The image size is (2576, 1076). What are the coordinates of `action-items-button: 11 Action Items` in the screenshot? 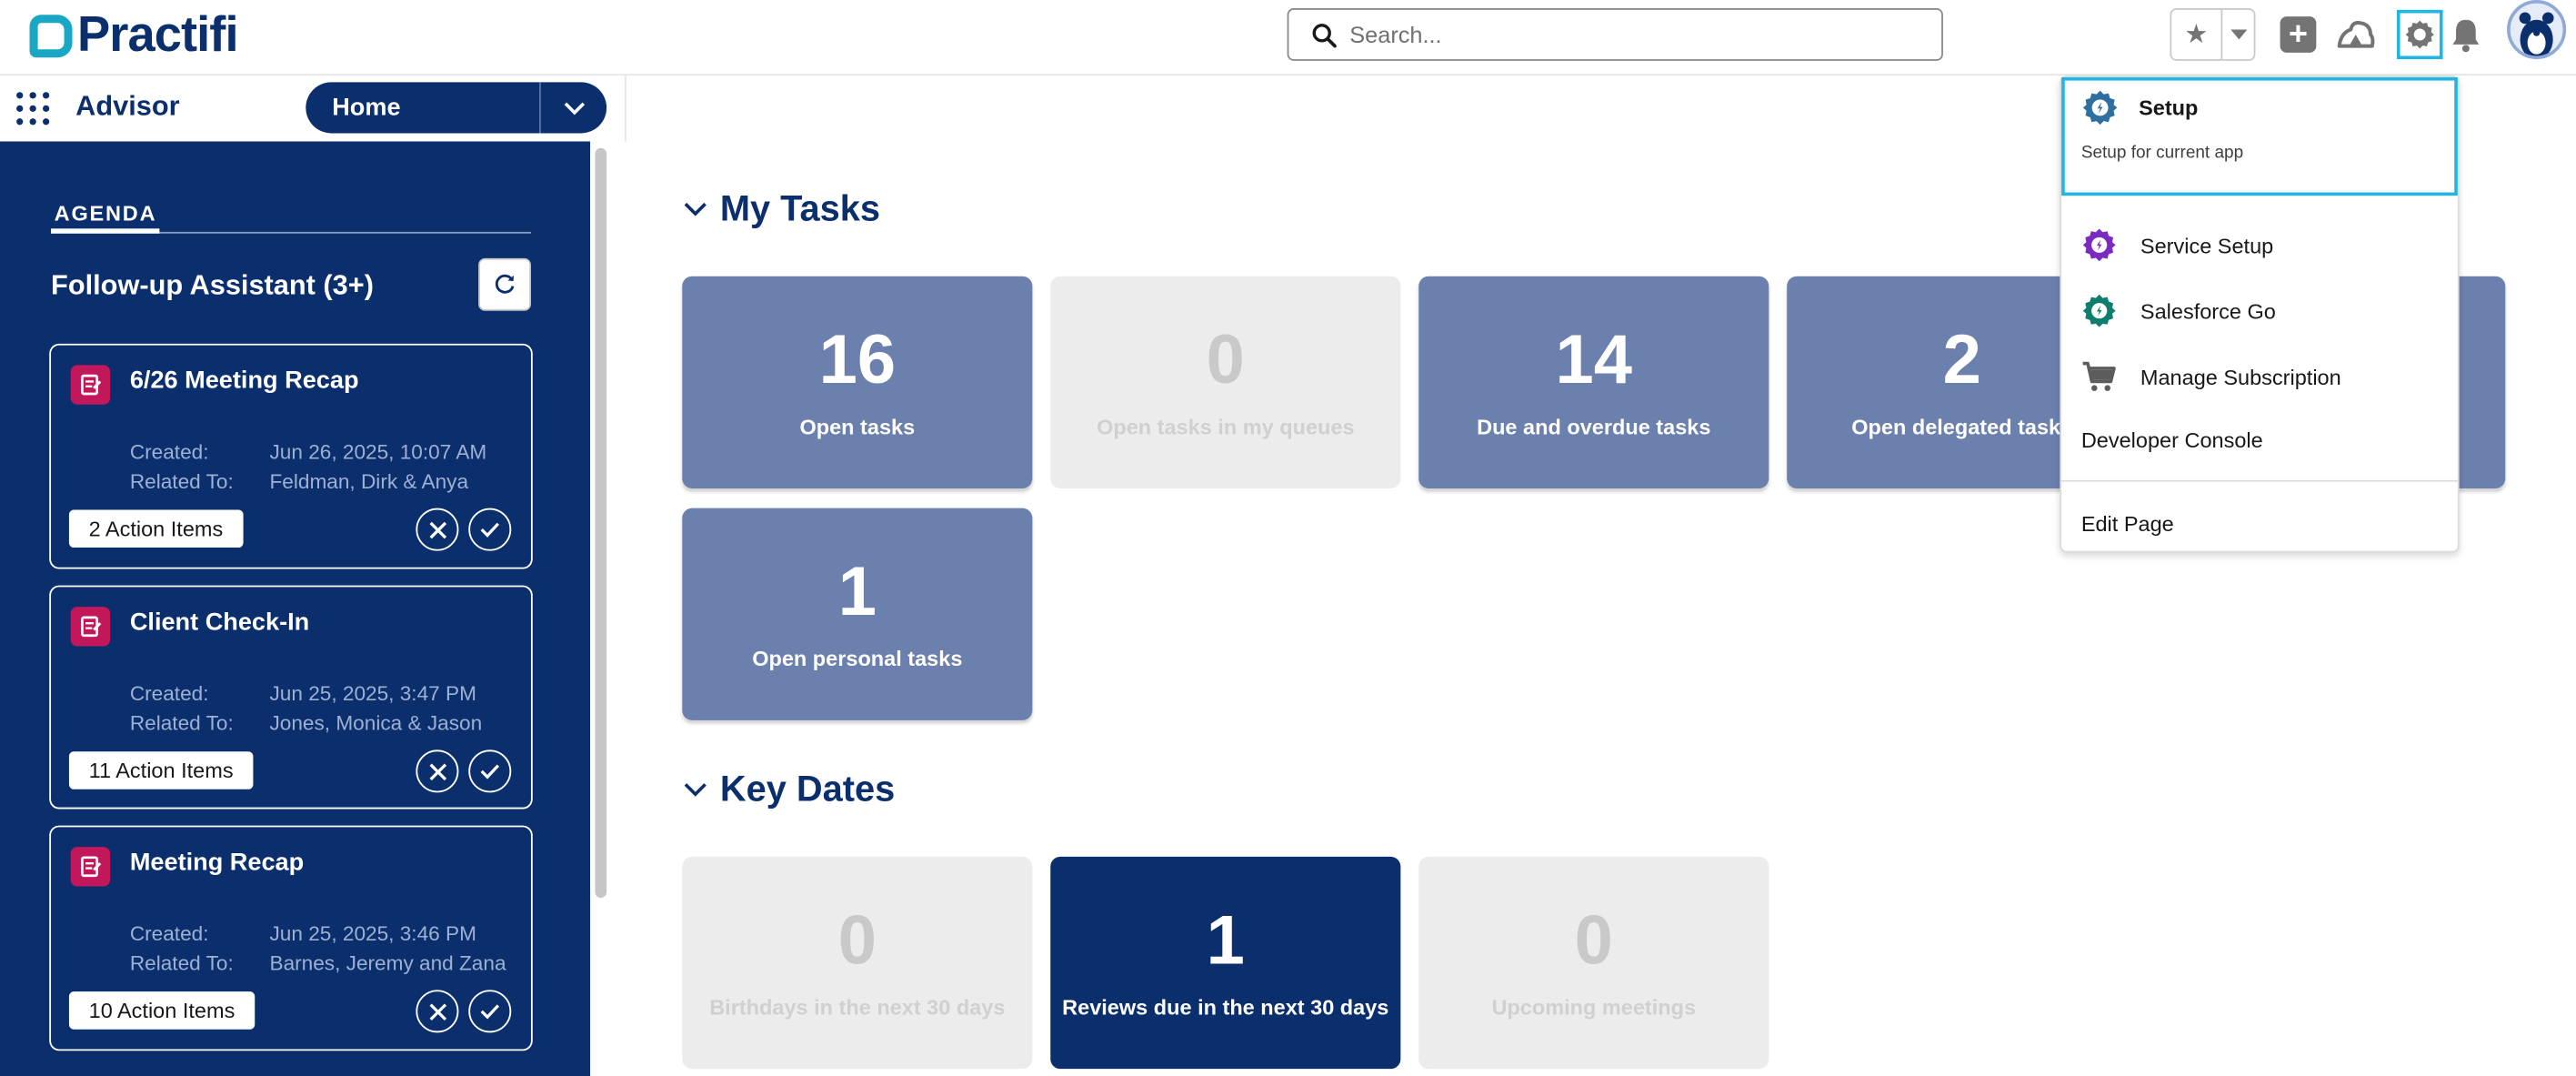 It's located at (161, 770).